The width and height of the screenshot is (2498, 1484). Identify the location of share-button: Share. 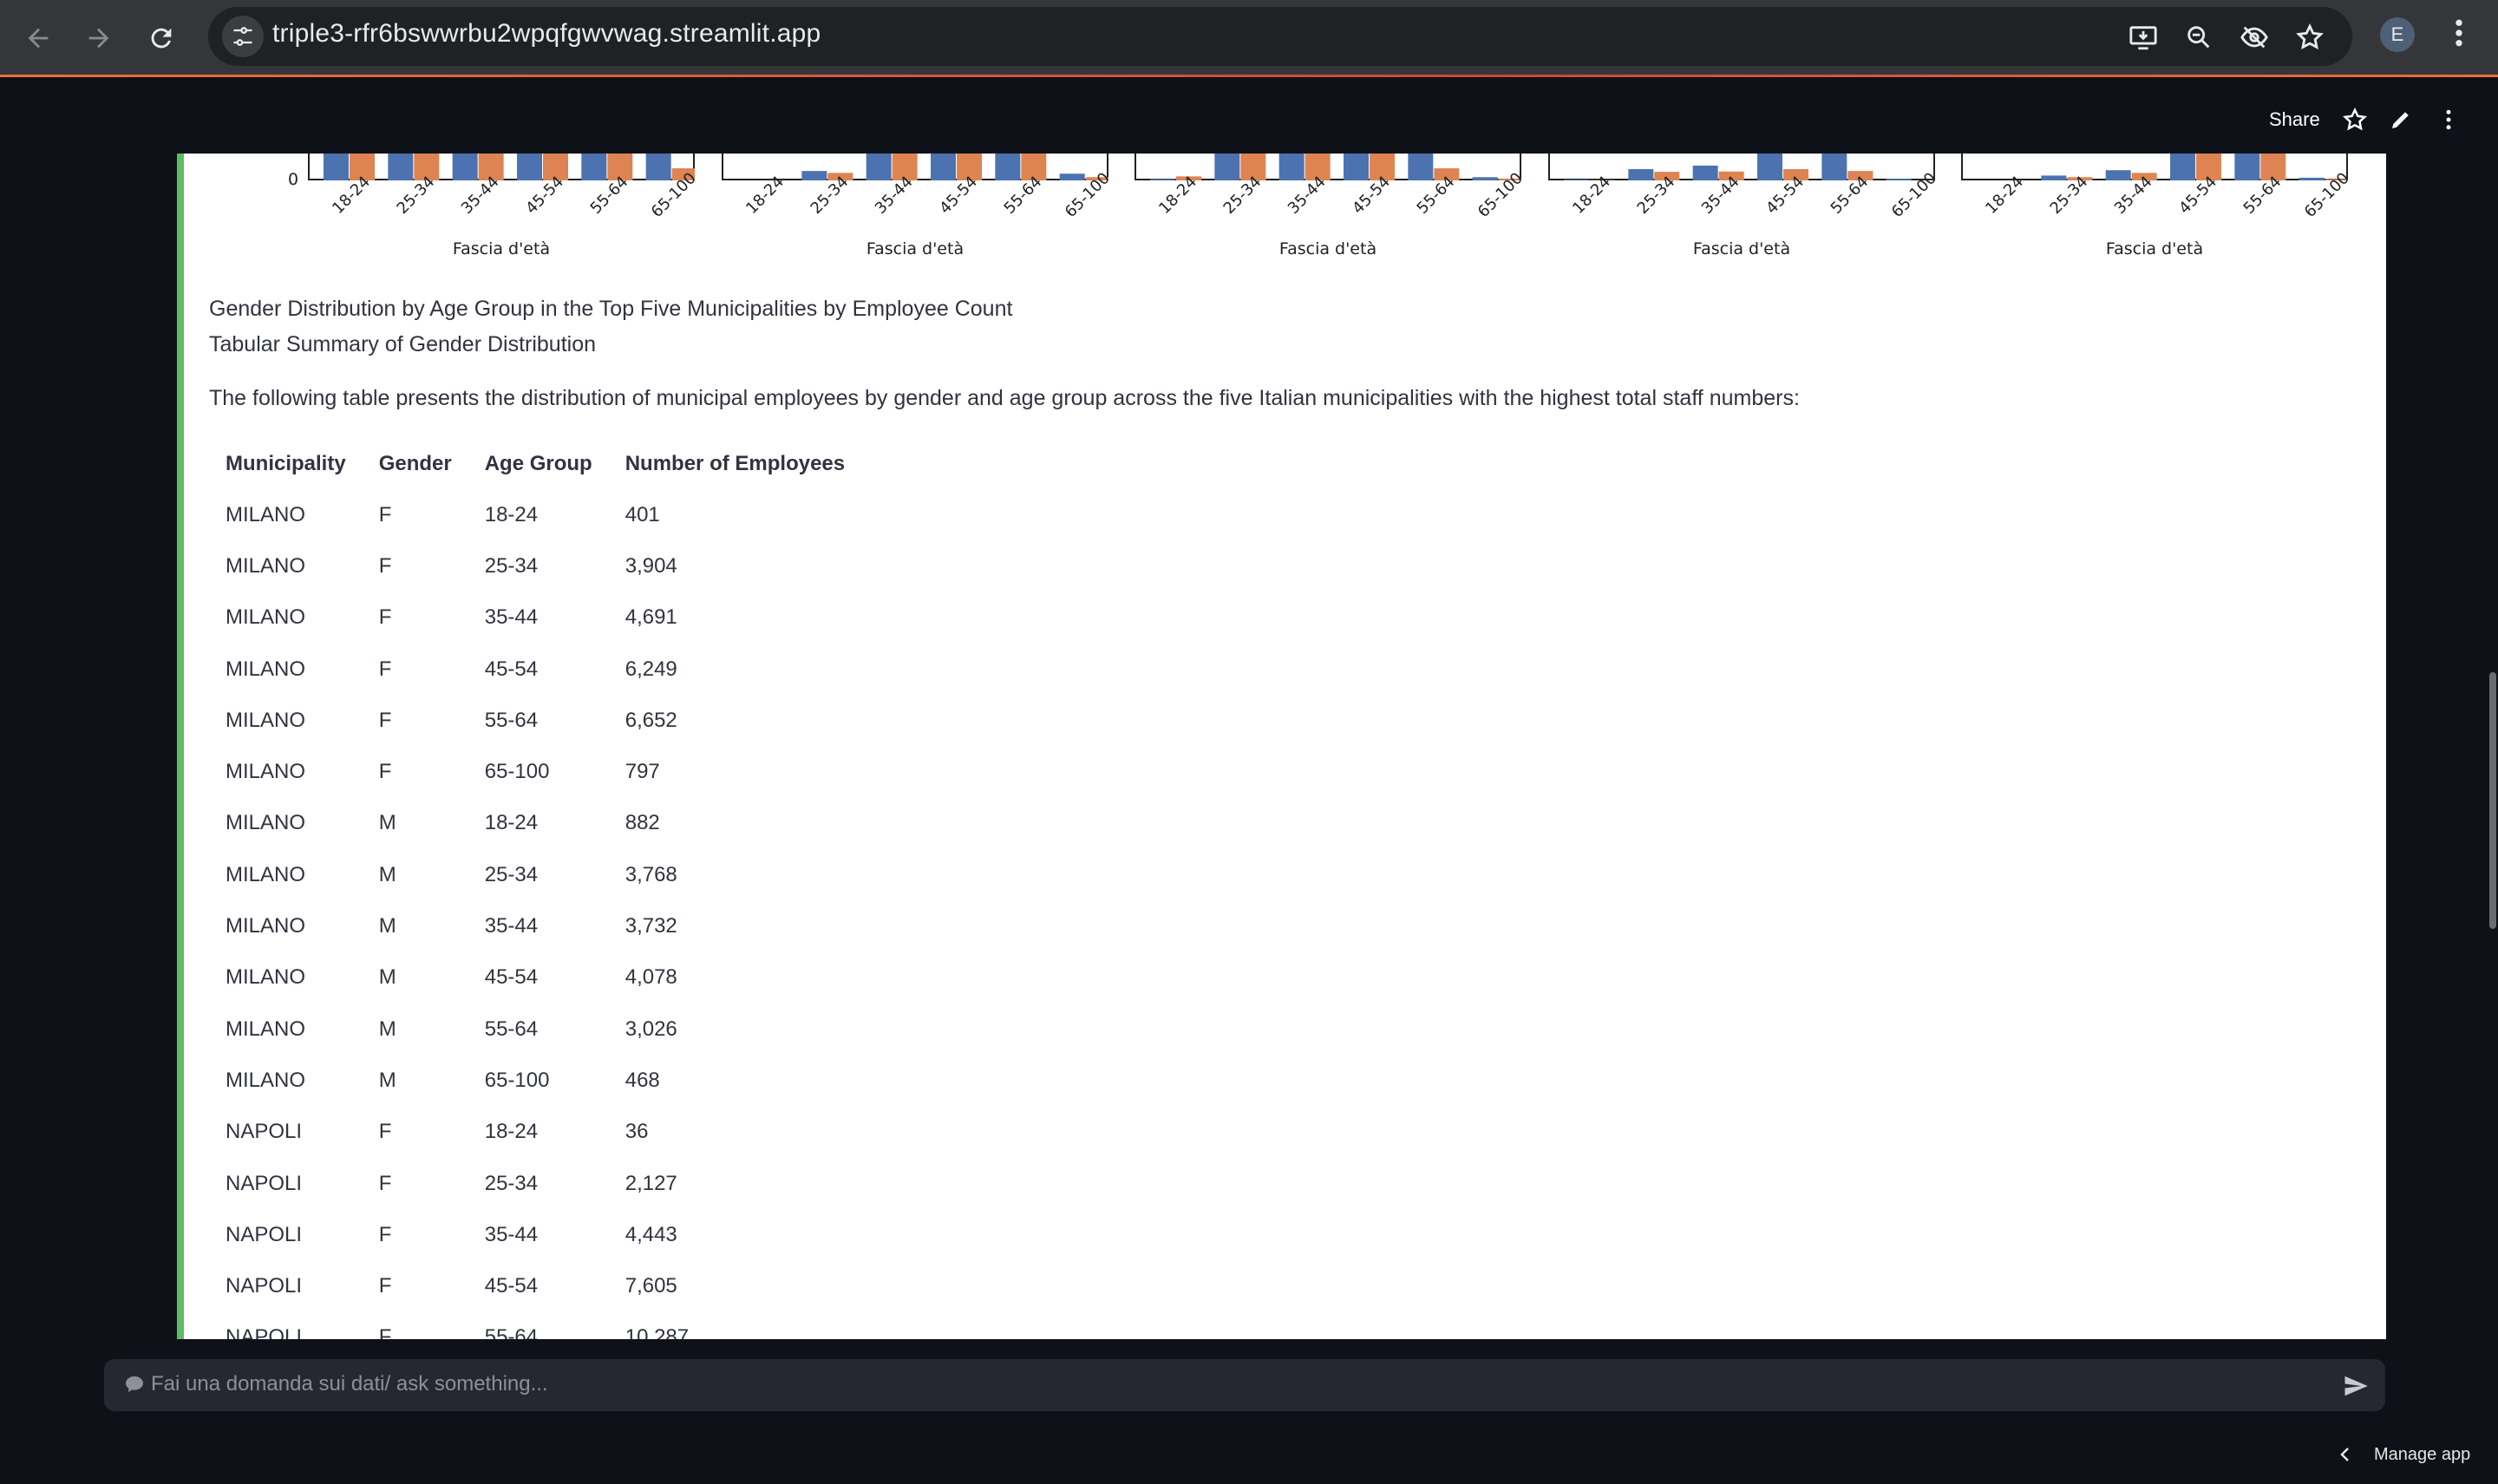
(2294, 120).